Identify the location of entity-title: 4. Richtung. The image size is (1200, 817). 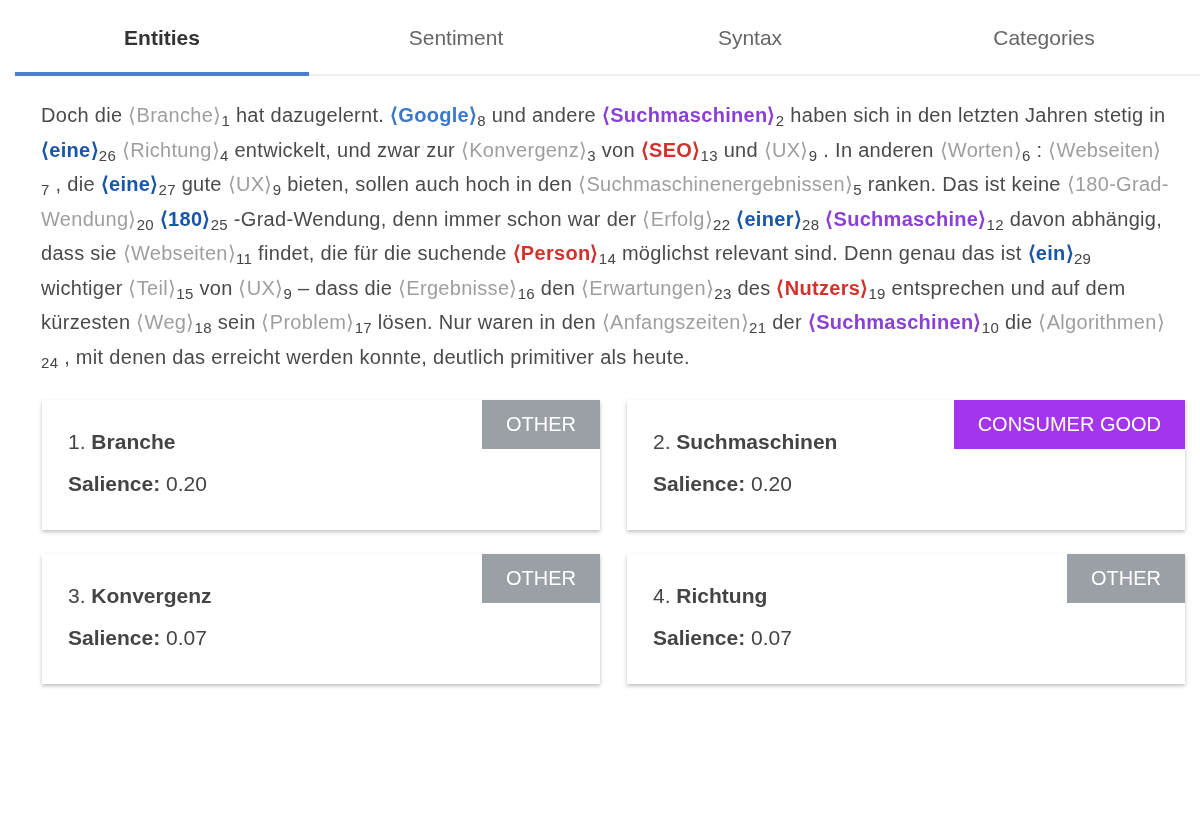
(711, 596).